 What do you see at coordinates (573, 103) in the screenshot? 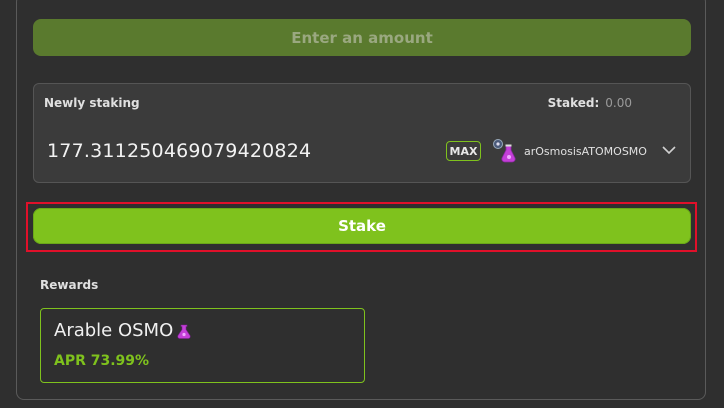
I see `staked-label: Staked:` at bounding box center [573, 103].